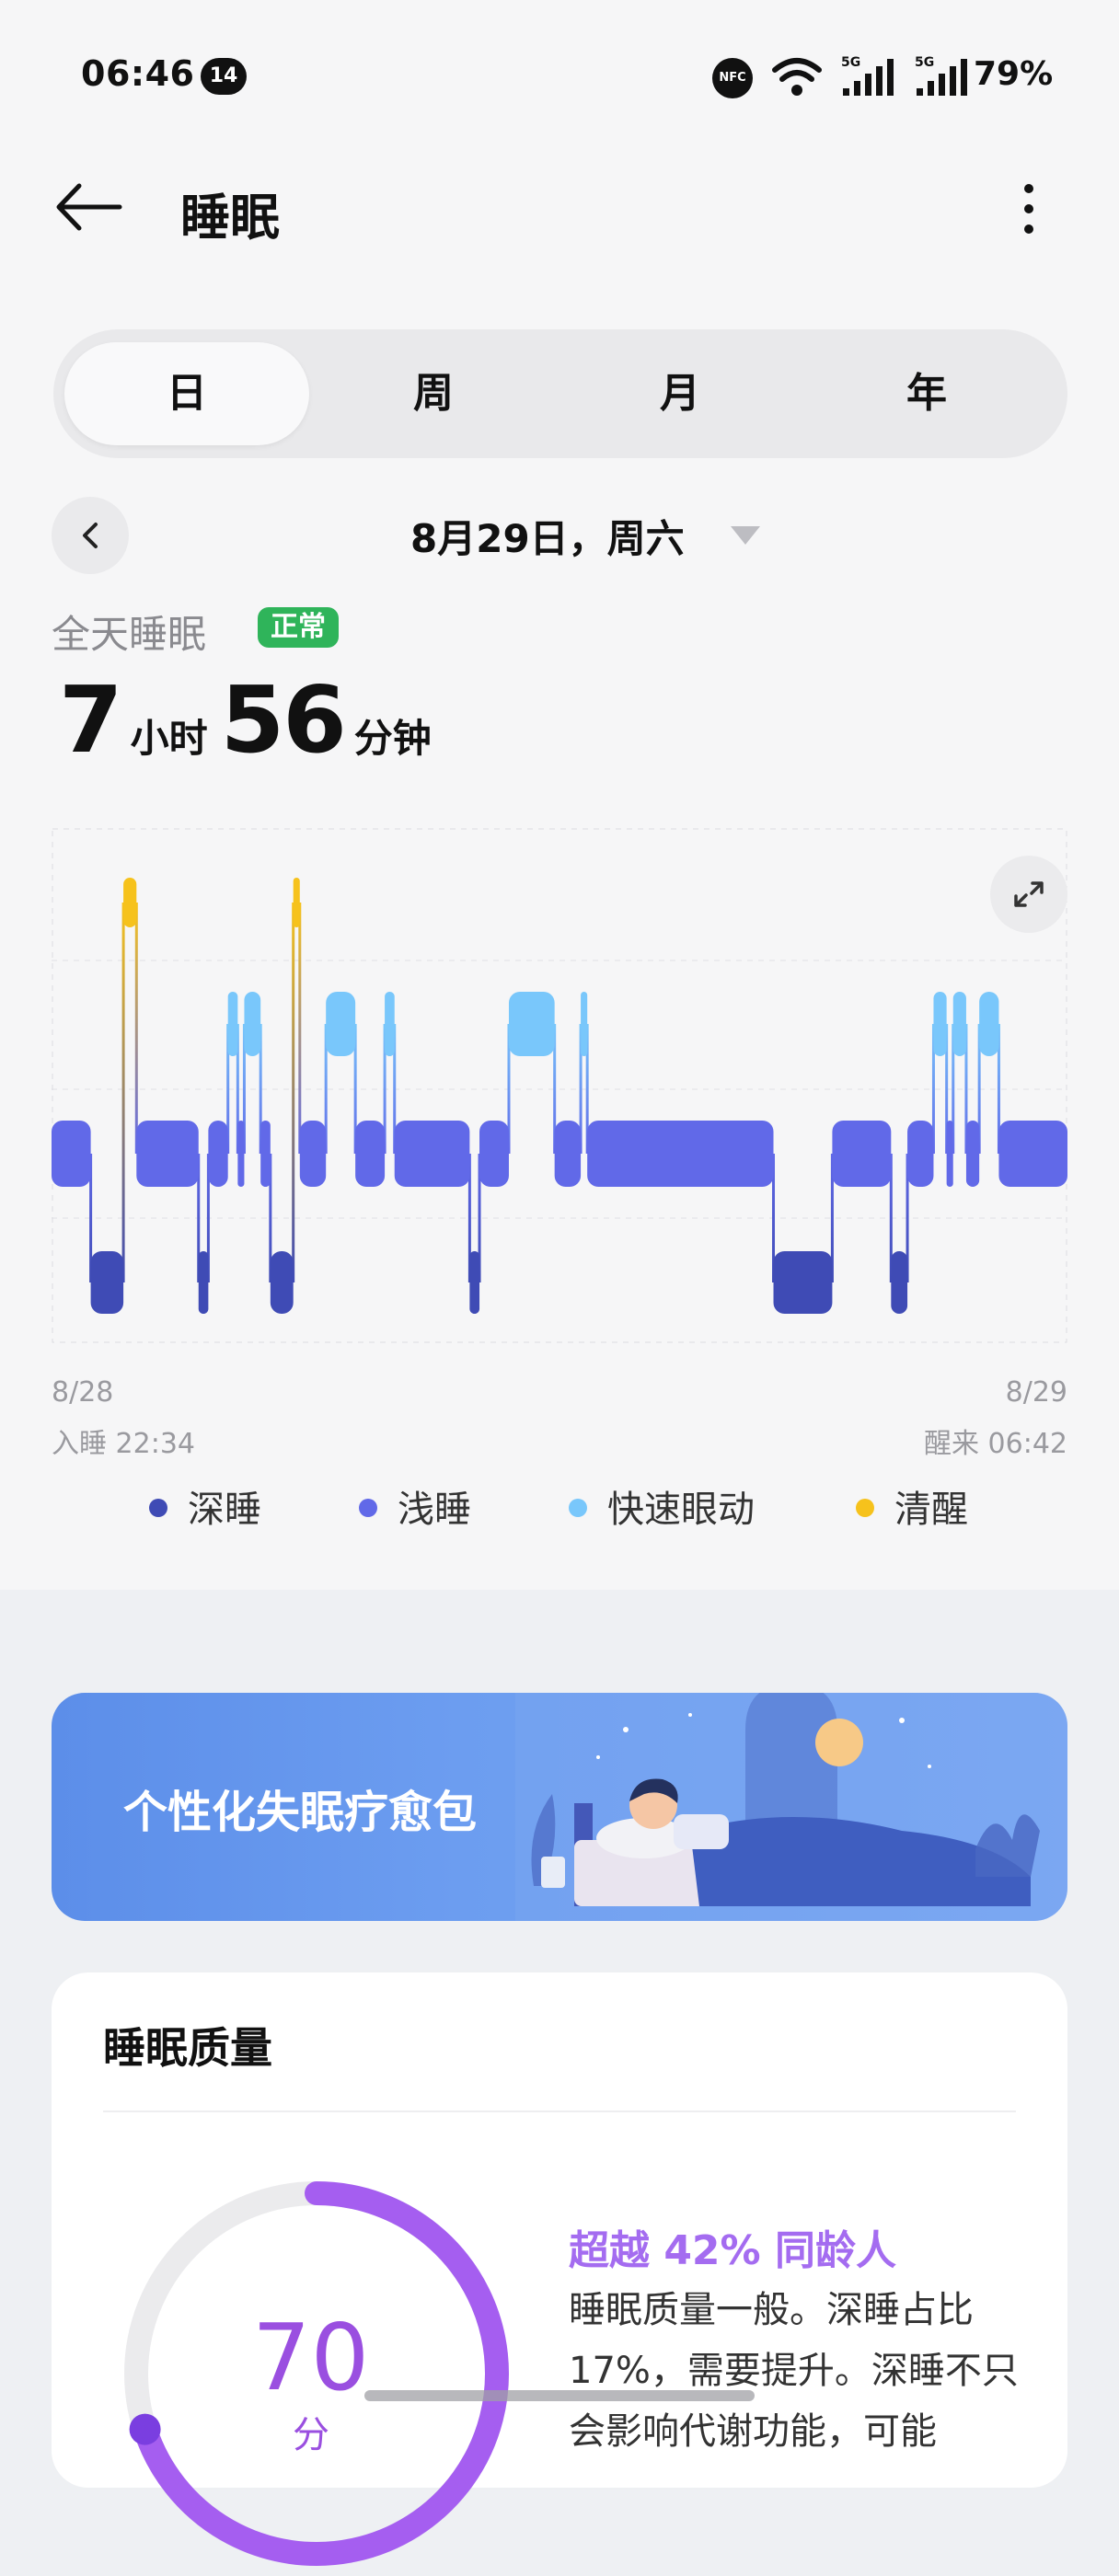 Image resolution: width=1119 pixels, height=2576 pixels. I want to click on expand-chart-button, so click(1028, 894).